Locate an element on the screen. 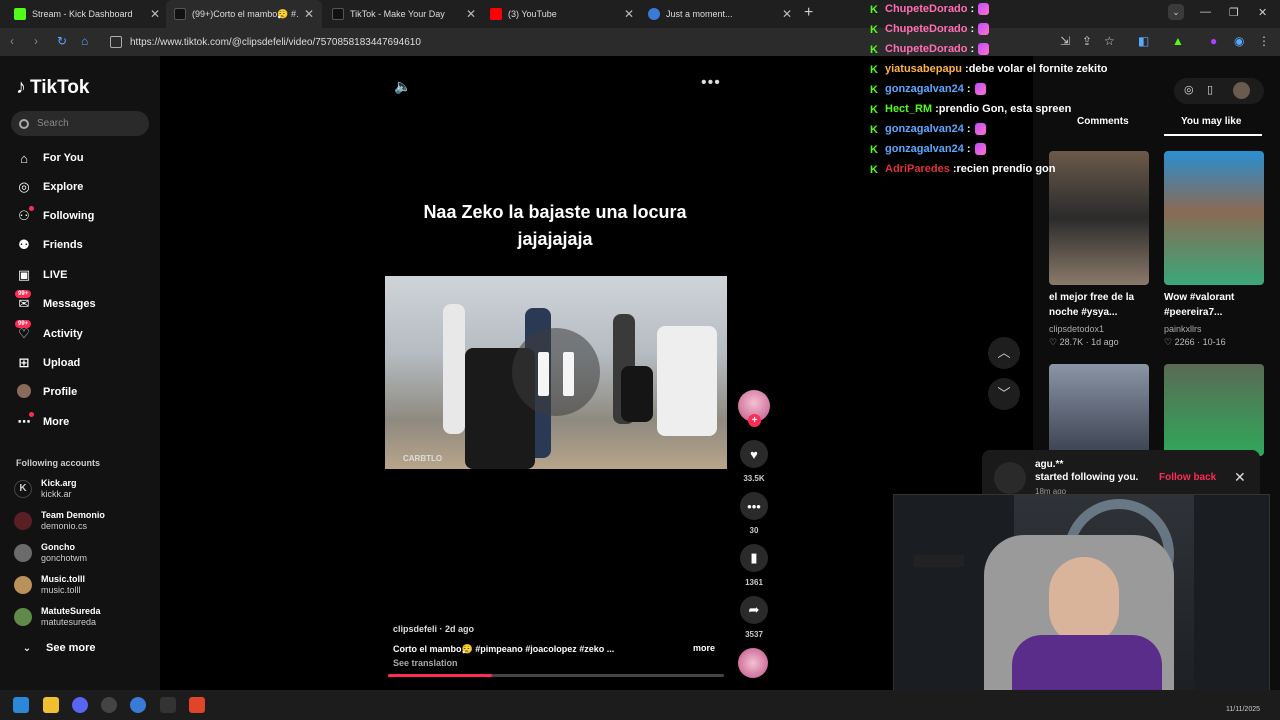 The width and height of the screenshot is (1280, 720). nav-more: ⋯ More is located at coordinates (42, 422).